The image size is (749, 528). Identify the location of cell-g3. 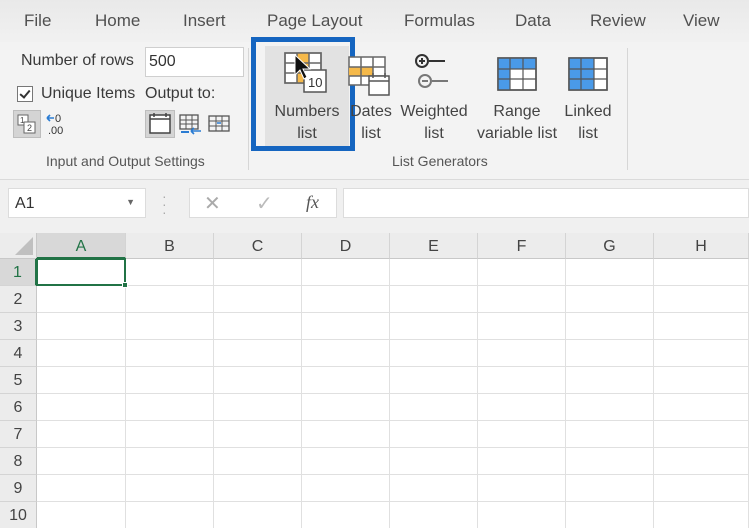
(610, 326).